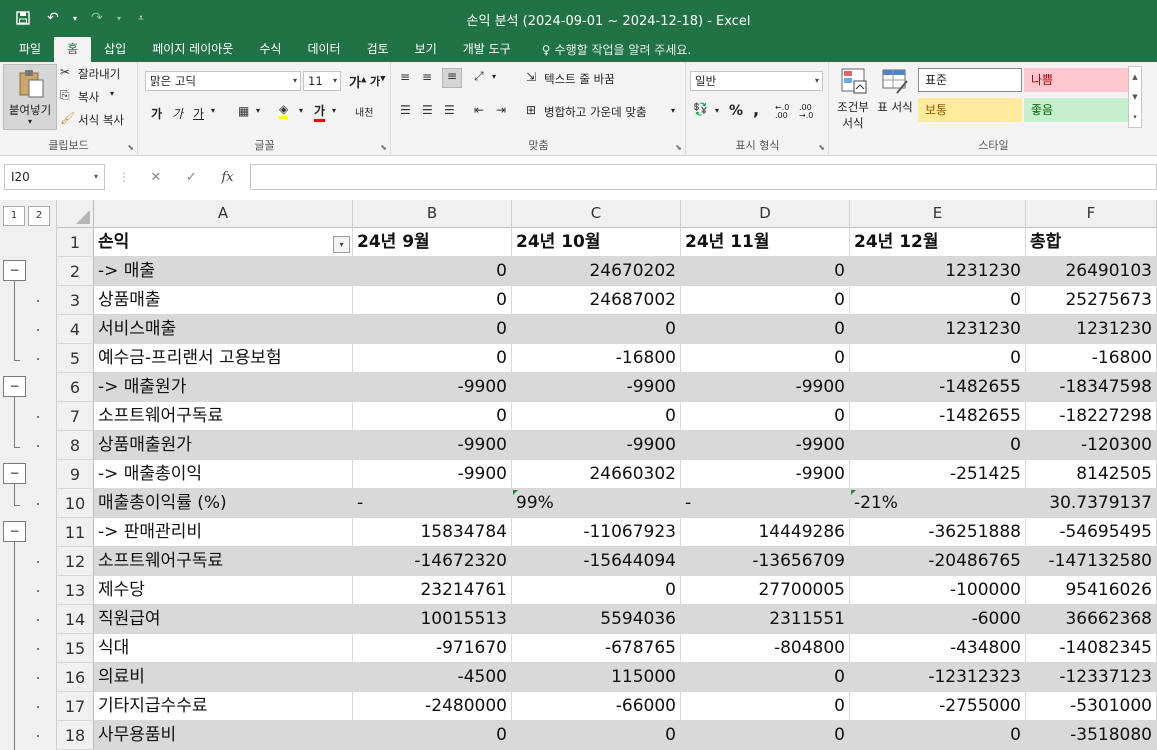 This screenshot has width=1157, height=750. What do you see at coordinates (75, 677) in the screenshot?
I see `row-header-16: 16` at bounding box center [75, 677].